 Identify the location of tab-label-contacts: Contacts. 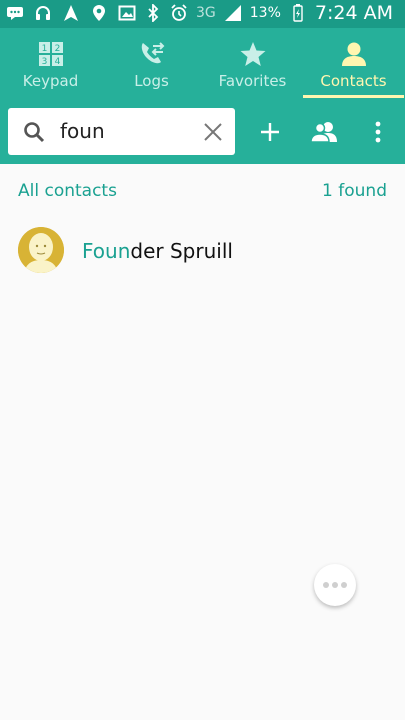
(353, 81).